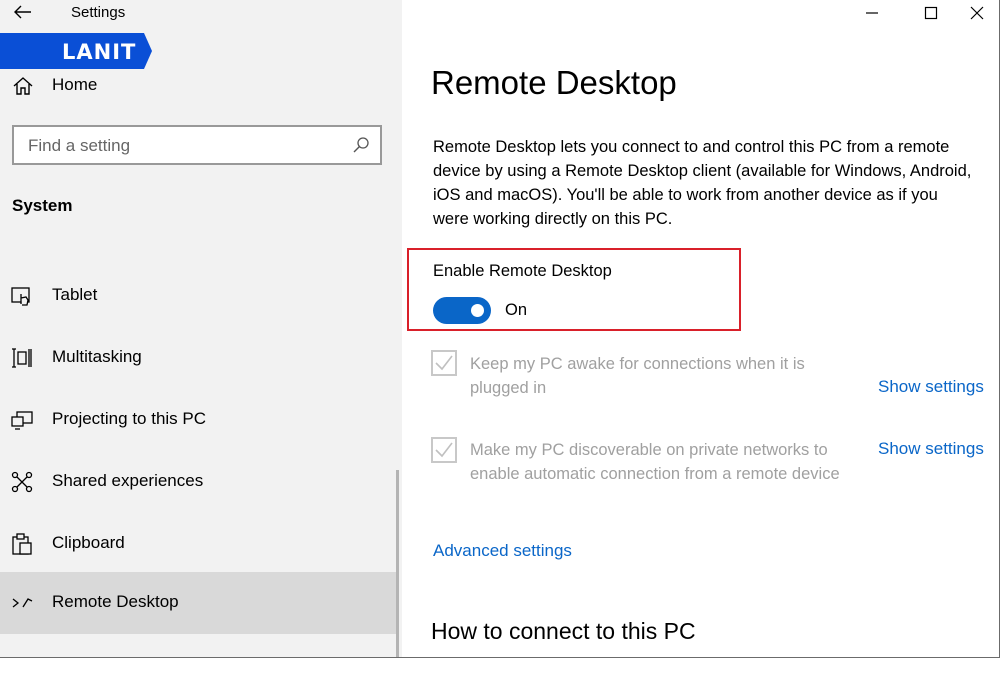 The image size is (1000, 700). I want to click on sidebar-item-projecting: Projecting to this PC, so click(199, 420).